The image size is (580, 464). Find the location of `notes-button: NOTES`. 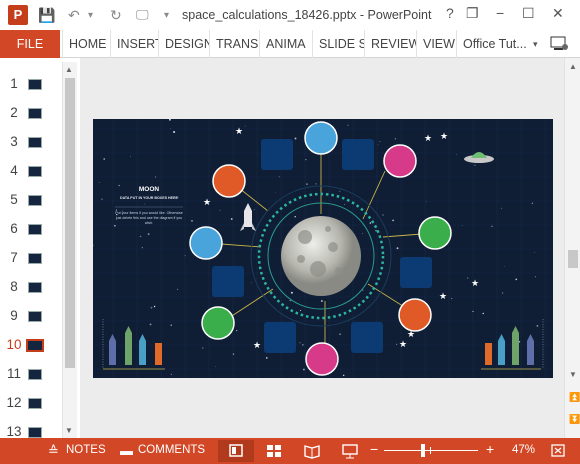

notes-button: NOTES is located at coordinates (86, 450).